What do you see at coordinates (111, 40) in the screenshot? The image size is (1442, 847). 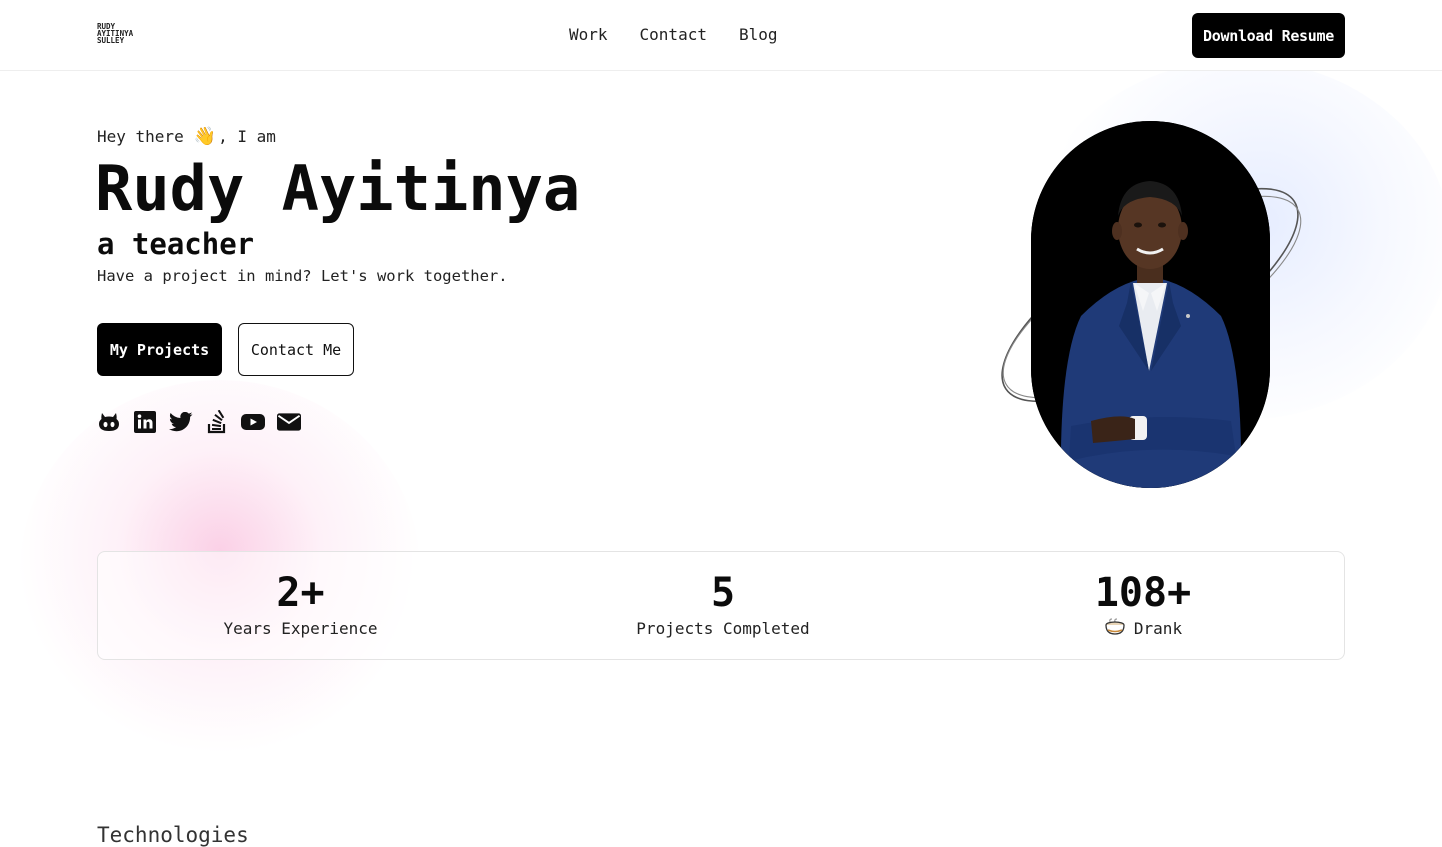 I see `logo-line-3: SULLEY` at bounding box center [111, 40].